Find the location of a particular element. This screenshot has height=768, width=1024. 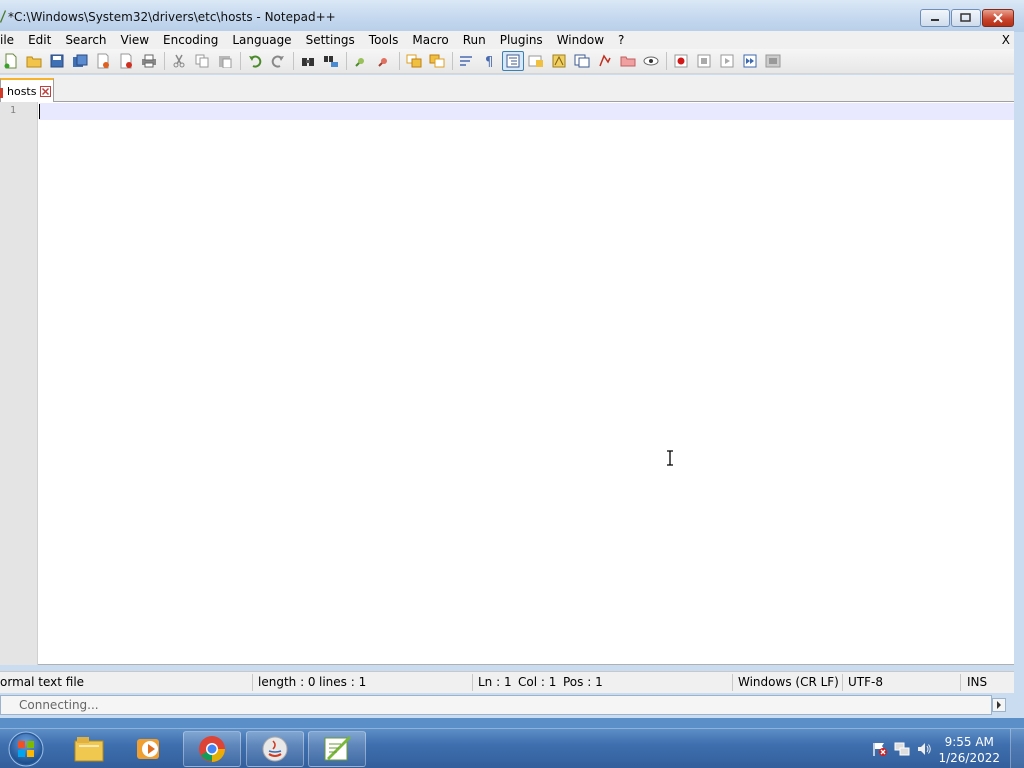

menu-edit: Edit is located at coordinates (39, 40).